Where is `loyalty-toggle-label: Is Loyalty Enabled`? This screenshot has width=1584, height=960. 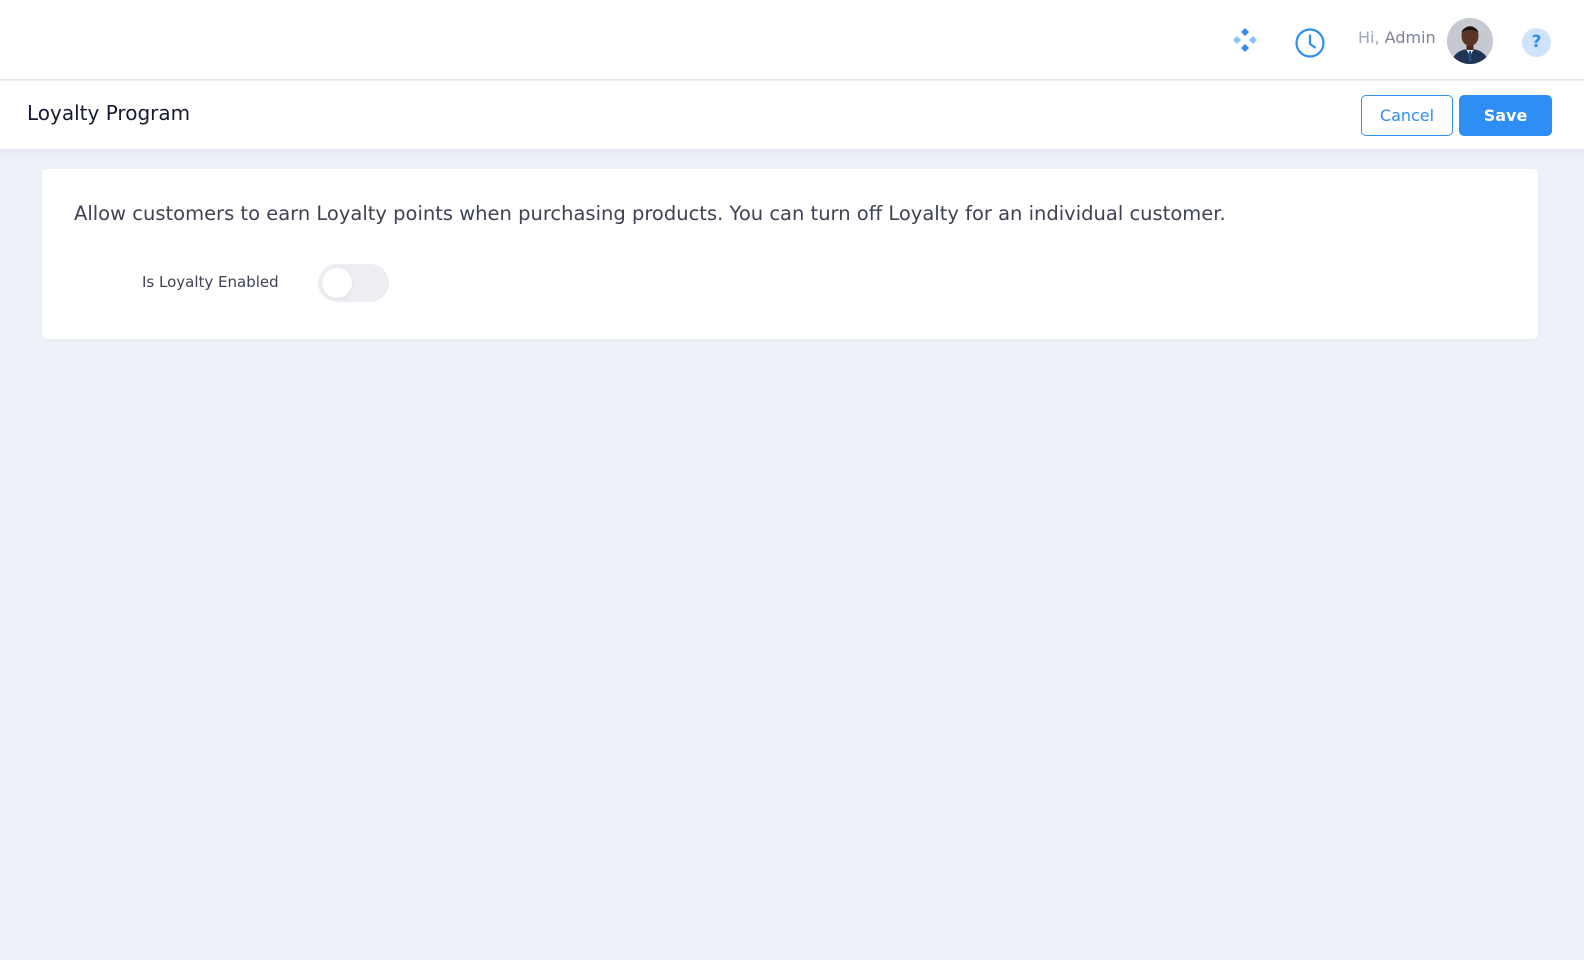
loyalty-toggle-label: Is Loyalty Enabled is located at coordinates (210, 282).